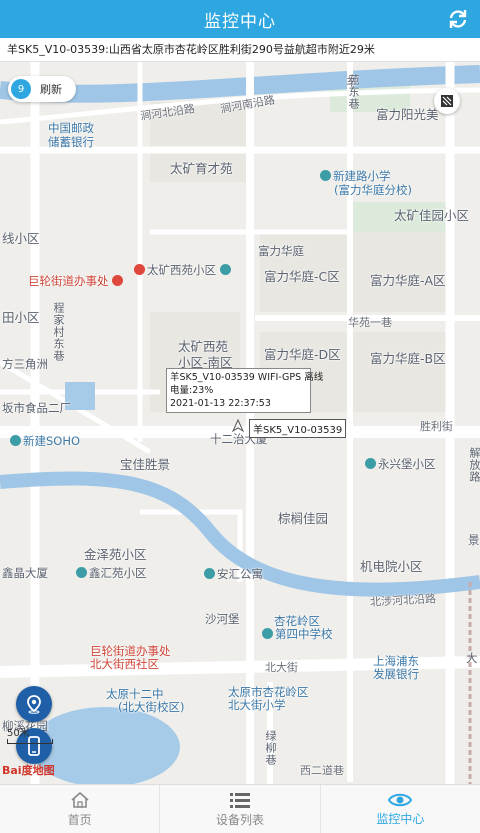  Describe the element at coordinates (240, 21) in the screenshot. I see `page-title: 监控中心` at that location.